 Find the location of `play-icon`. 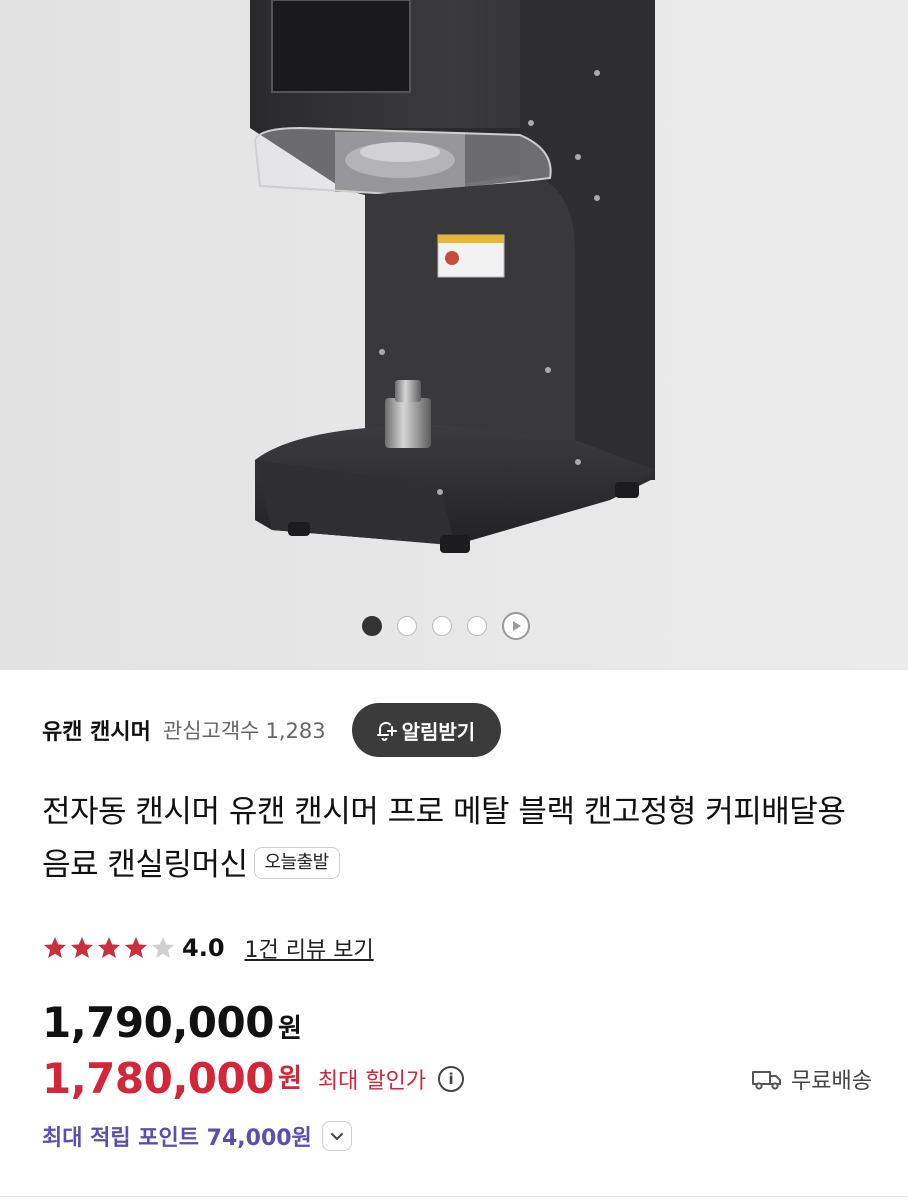

play-icon is located at coordinates (517, 626).